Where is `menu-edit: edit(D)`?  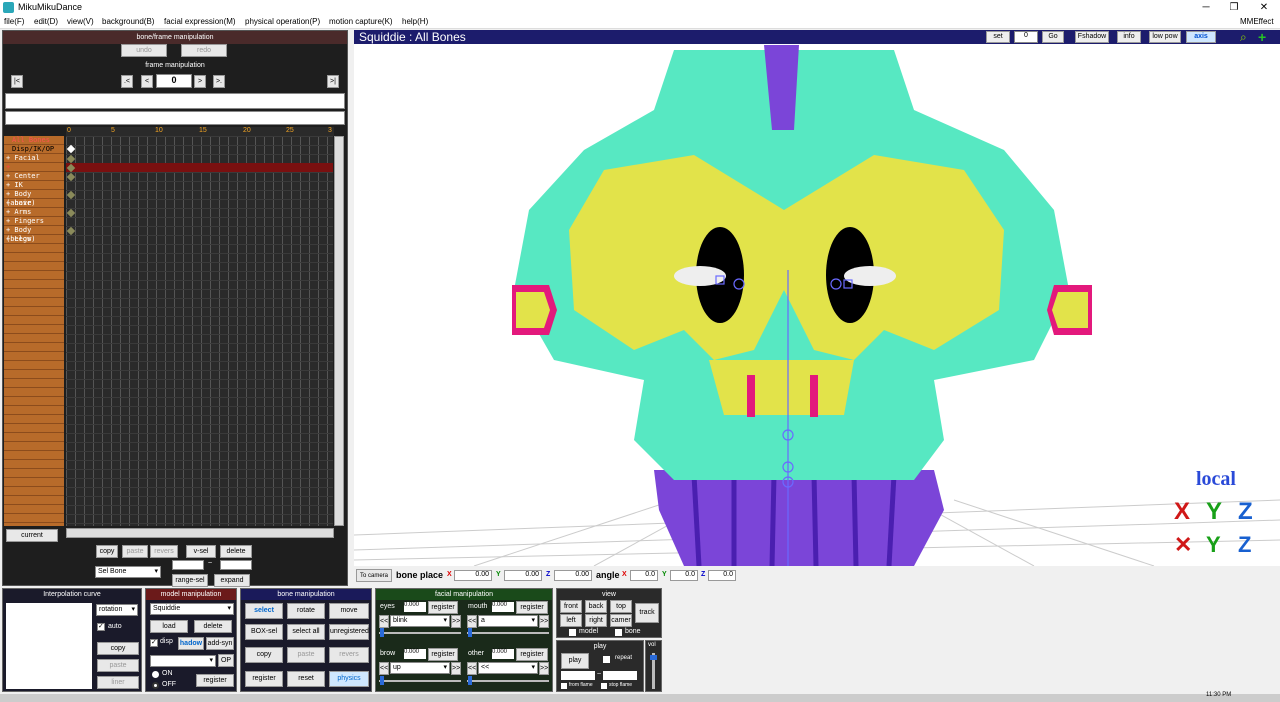 menu-edit: edit(D) is located at coordinates (46, 21).